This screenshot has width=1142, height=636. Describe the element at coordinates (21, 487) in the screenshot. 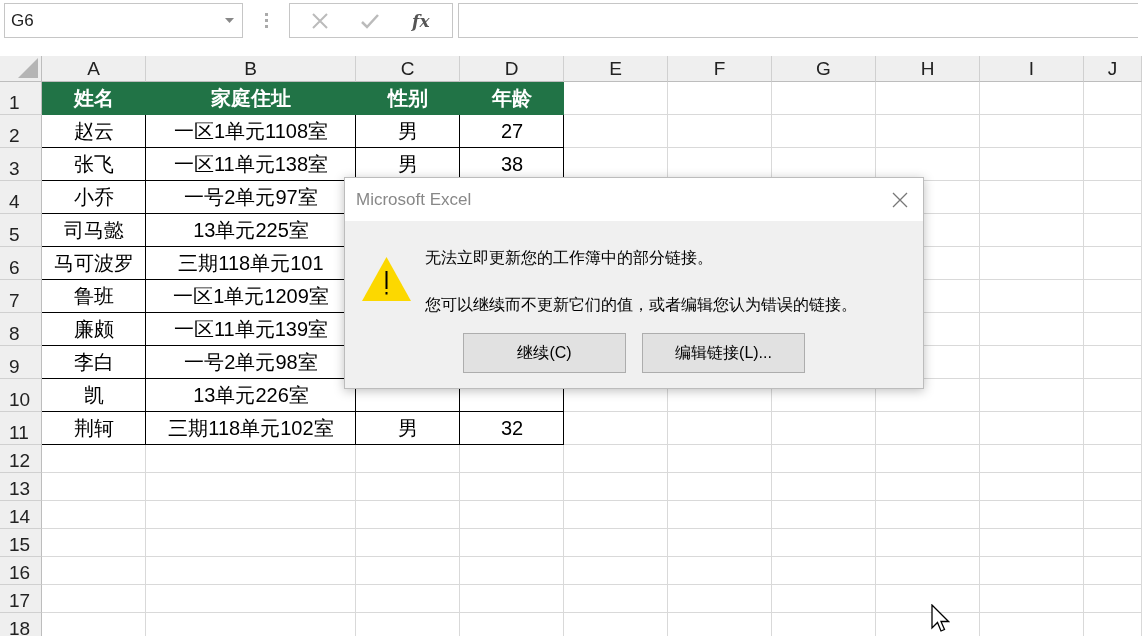

I see `row-header: 13` at that location.